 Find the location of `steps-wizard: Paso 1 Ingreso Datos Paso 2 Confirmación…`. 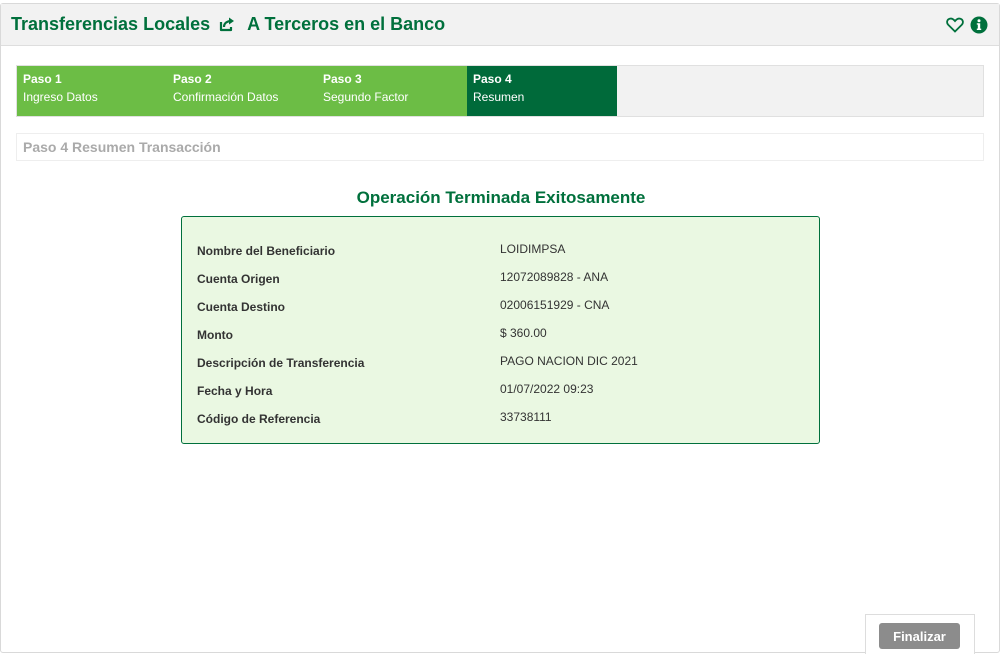

steps-wizard: Paso 1 Ingreso Datos Paso 2 Confirmación… is located at coordinates (500, 91).